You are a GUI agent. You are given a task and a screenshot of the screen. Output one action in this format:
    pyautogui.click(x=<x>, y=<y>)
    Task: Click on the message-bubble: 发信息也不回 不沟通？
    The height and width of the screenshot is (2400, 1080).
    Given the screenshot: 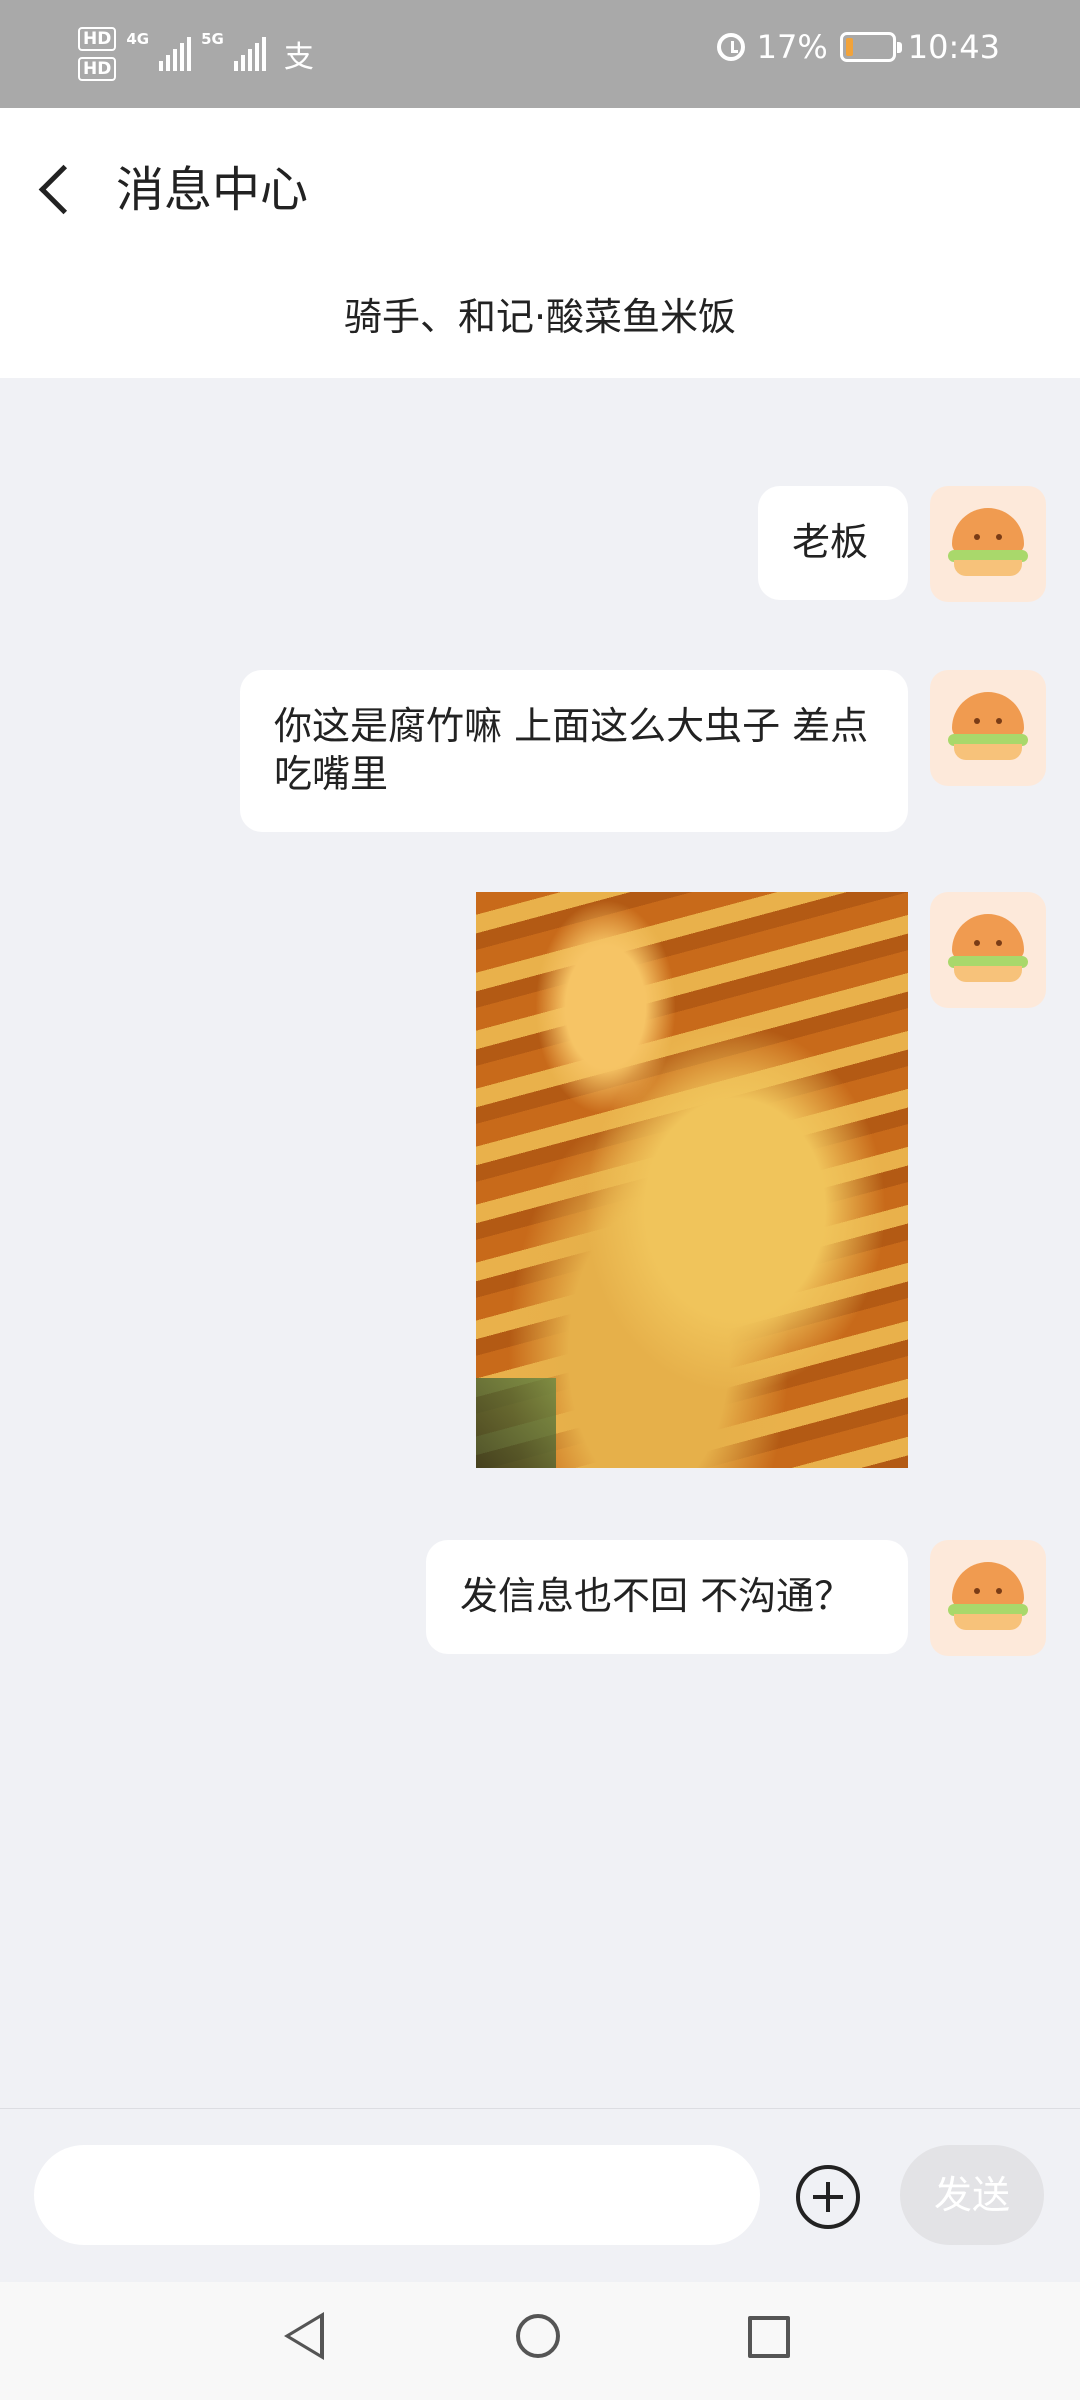 What is the action you would take?
    pyautogui.click(x=667, y=1597)
    